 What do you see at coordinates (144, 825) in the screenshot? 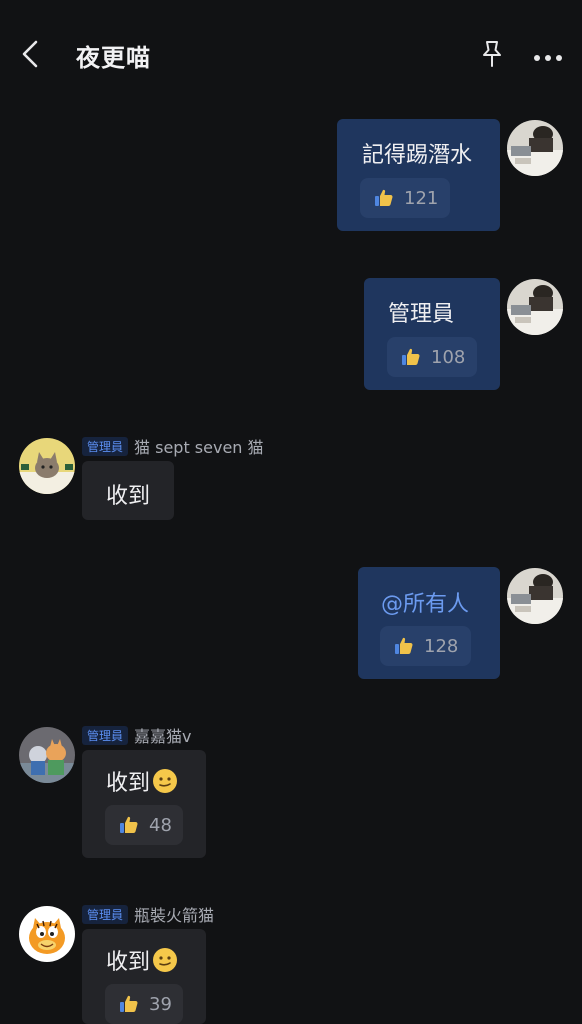
I see `like-button: 48` at bounding box center [144, 825].